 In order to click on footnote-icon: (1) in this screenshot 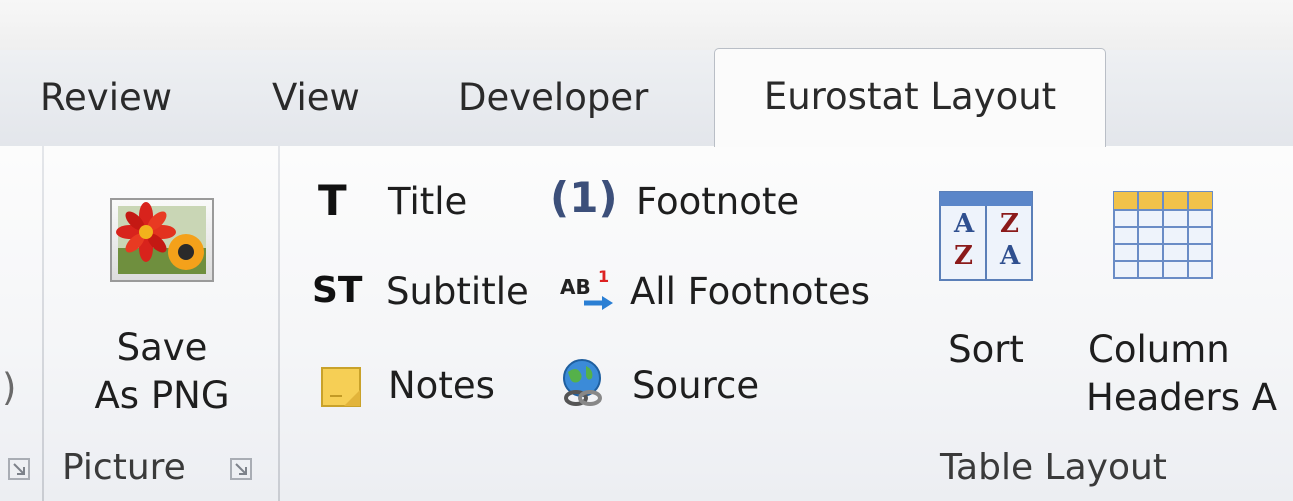, I will do `click(584, 197)`.